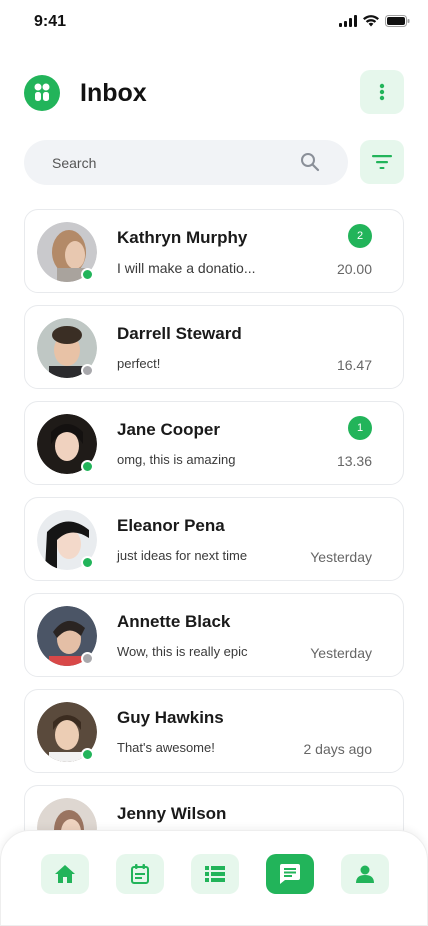  Describe the element at coordinates (182, 555) in the screenshot. I see `last-message: just ideas for next time` at that location.